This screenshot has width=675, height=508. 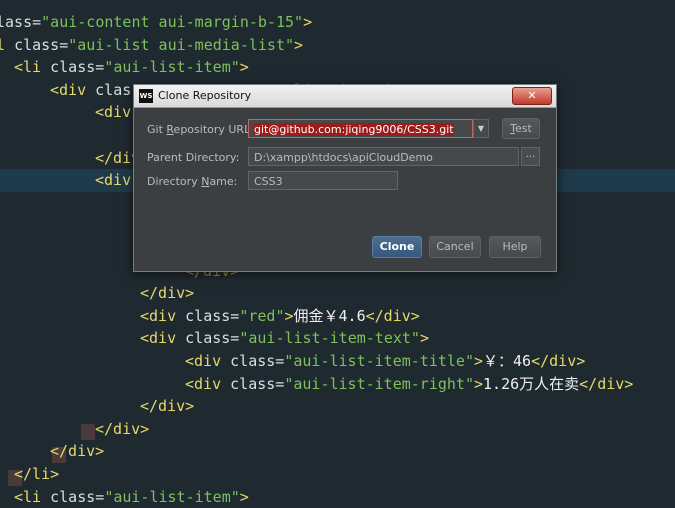 I want to click on code-token: </li>, so click(x=37, y=474).